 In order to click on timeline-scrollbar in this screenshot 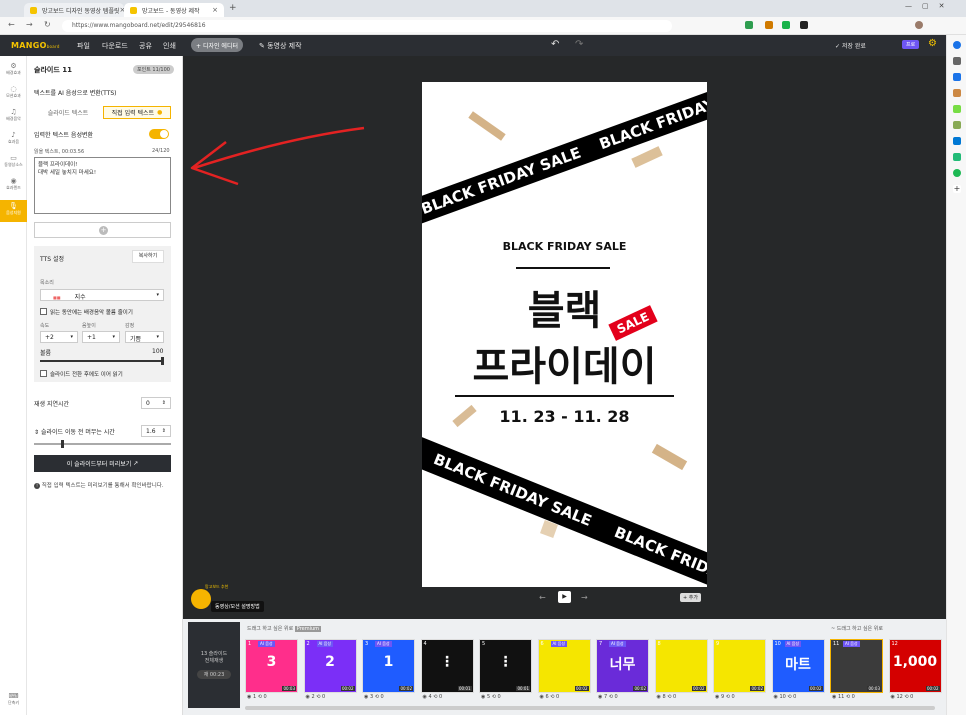, I will do `click(590, 708)`.